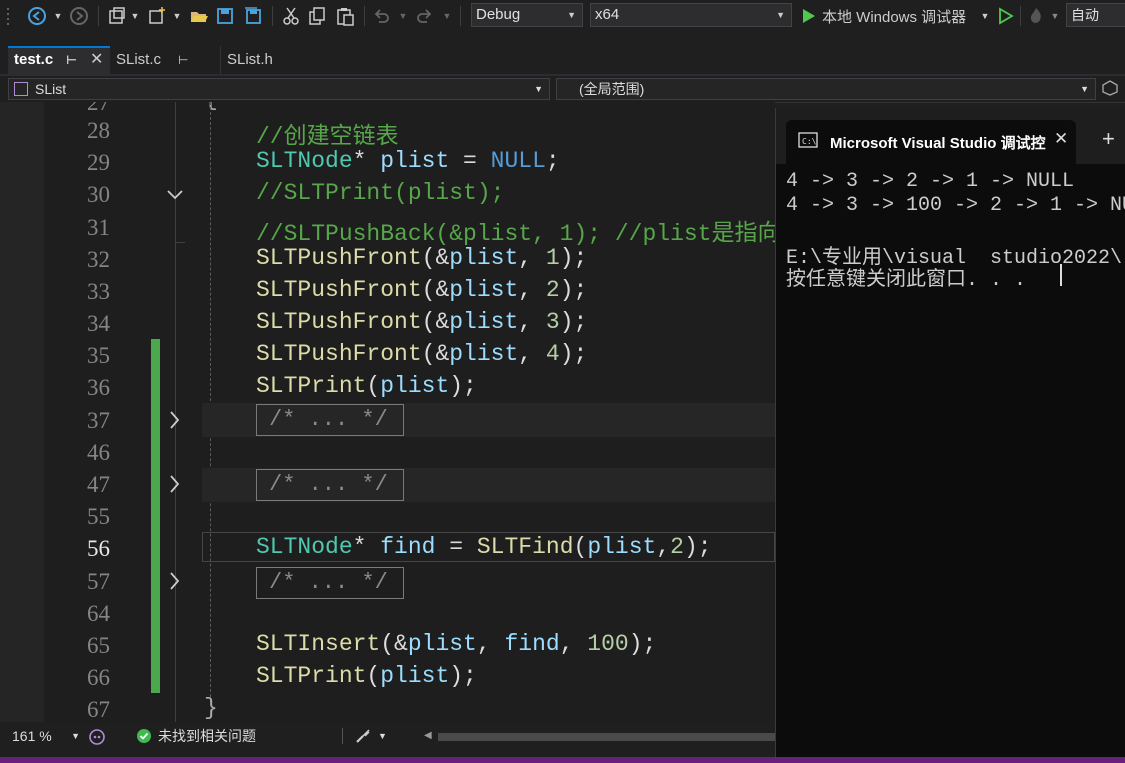 This screenshot has height=763, width=1125. Describe the element at coordinates (79, 16) in the screenshot. I see `navigate-forward-icon` at that location.